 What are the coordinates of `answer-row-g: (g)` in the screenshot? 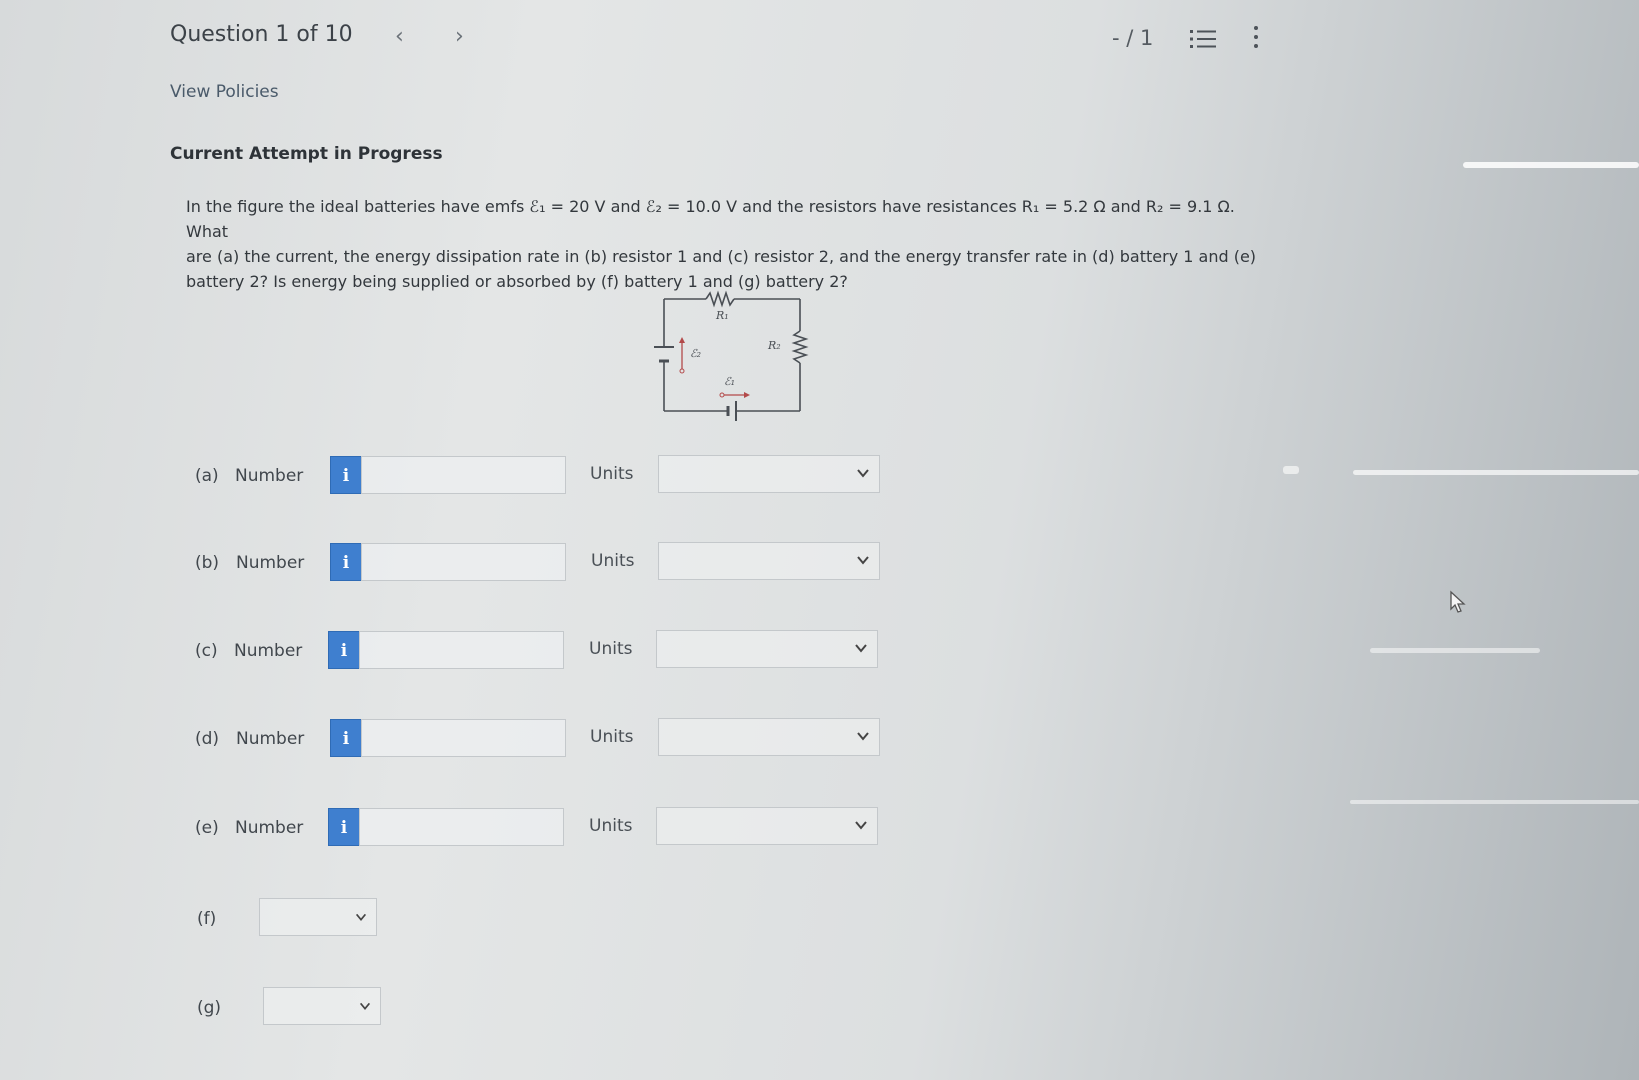 It's located at (250, 1007).